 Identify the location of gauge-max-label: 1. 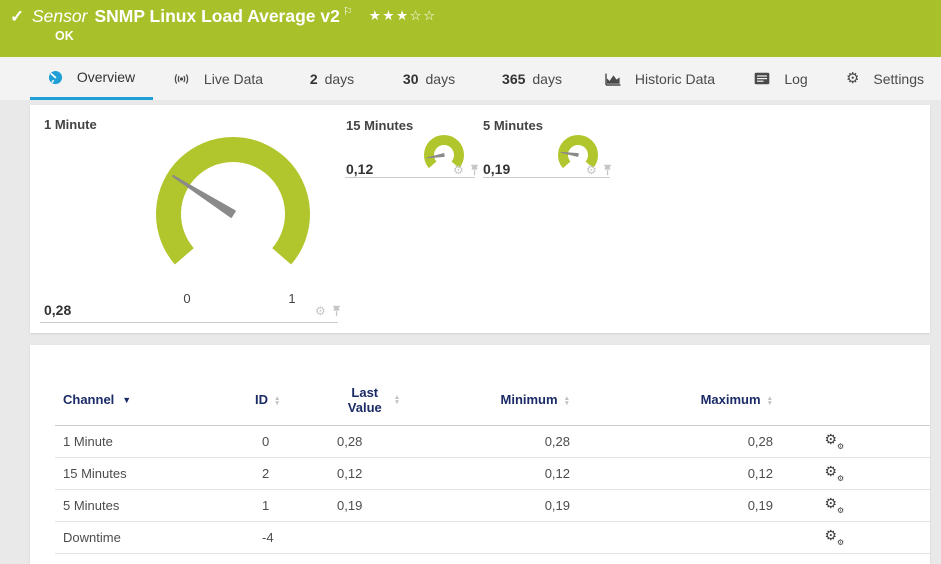
(292, 298).